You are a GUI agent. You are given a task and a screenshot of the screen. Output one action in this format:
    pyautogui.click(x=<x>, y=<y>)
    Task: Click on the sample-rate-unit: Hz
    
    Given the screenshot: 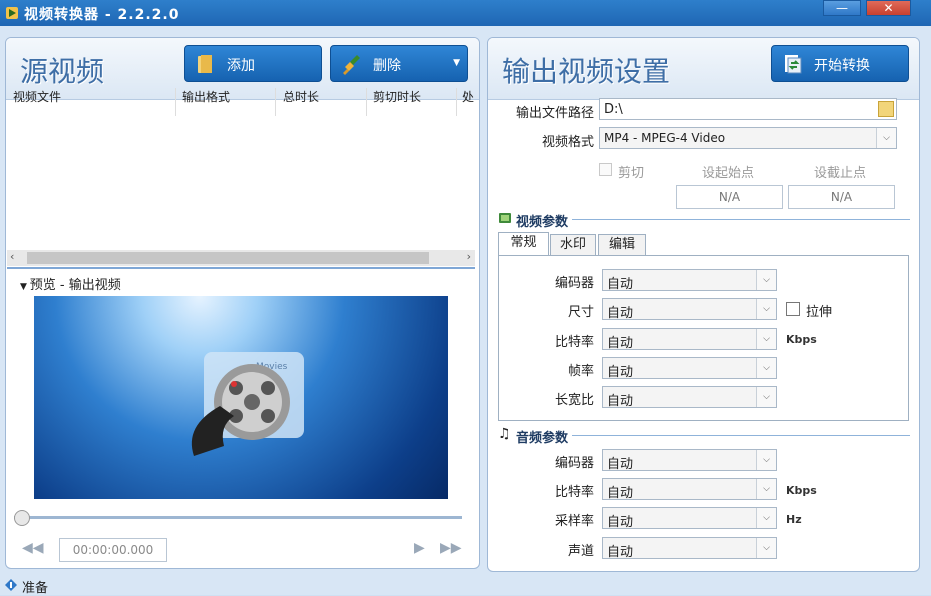 What is the action you would take?
    pyautogui.click(x=794, y=519)
    